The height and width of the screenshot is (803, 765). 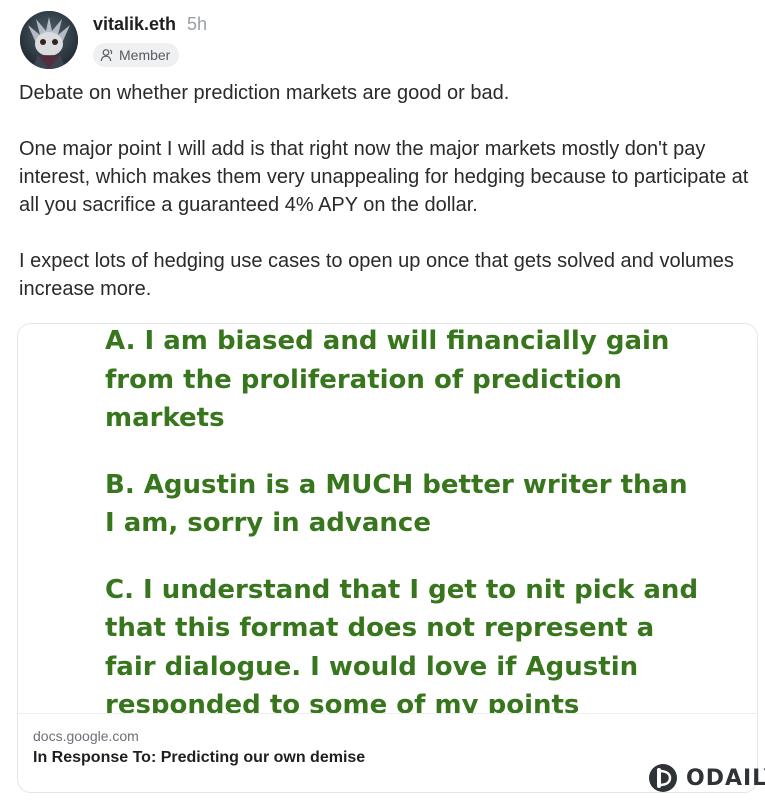 I want to click on avatar-image, so click(x=49, y=40).